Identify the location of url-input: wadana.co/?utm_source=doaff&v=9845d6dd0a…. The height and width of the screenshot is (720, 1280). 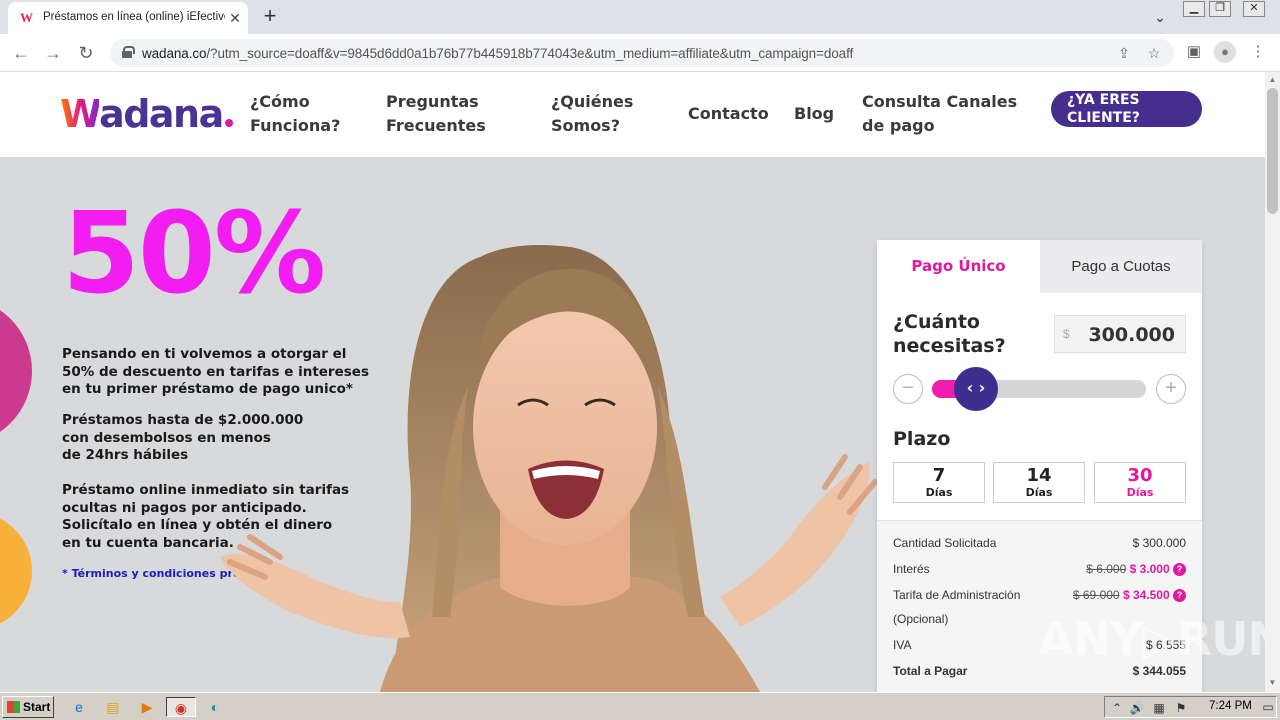
(642, 53).